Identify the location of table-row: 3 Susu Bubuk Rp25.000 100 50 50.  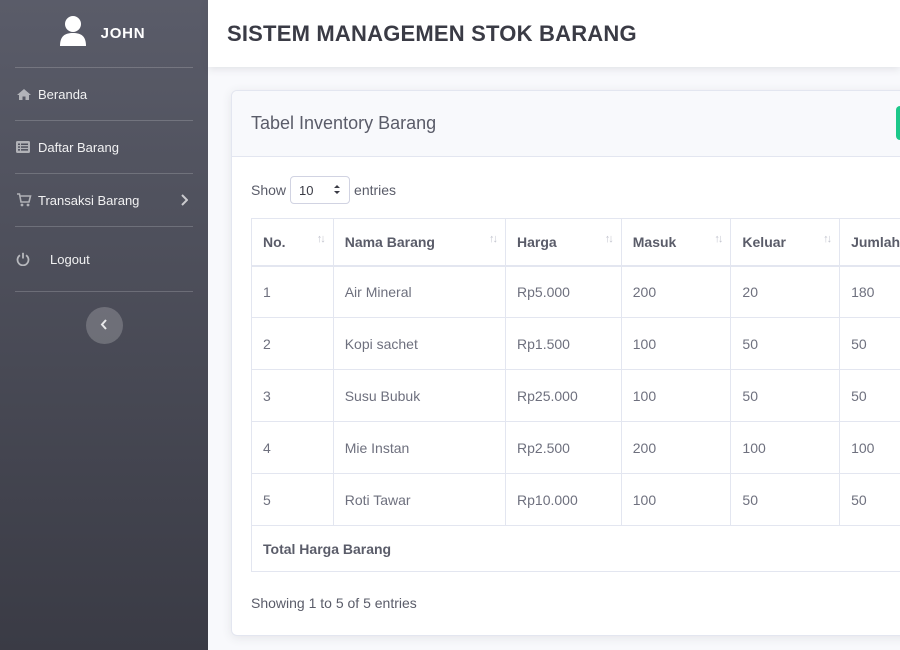
(575, 395).